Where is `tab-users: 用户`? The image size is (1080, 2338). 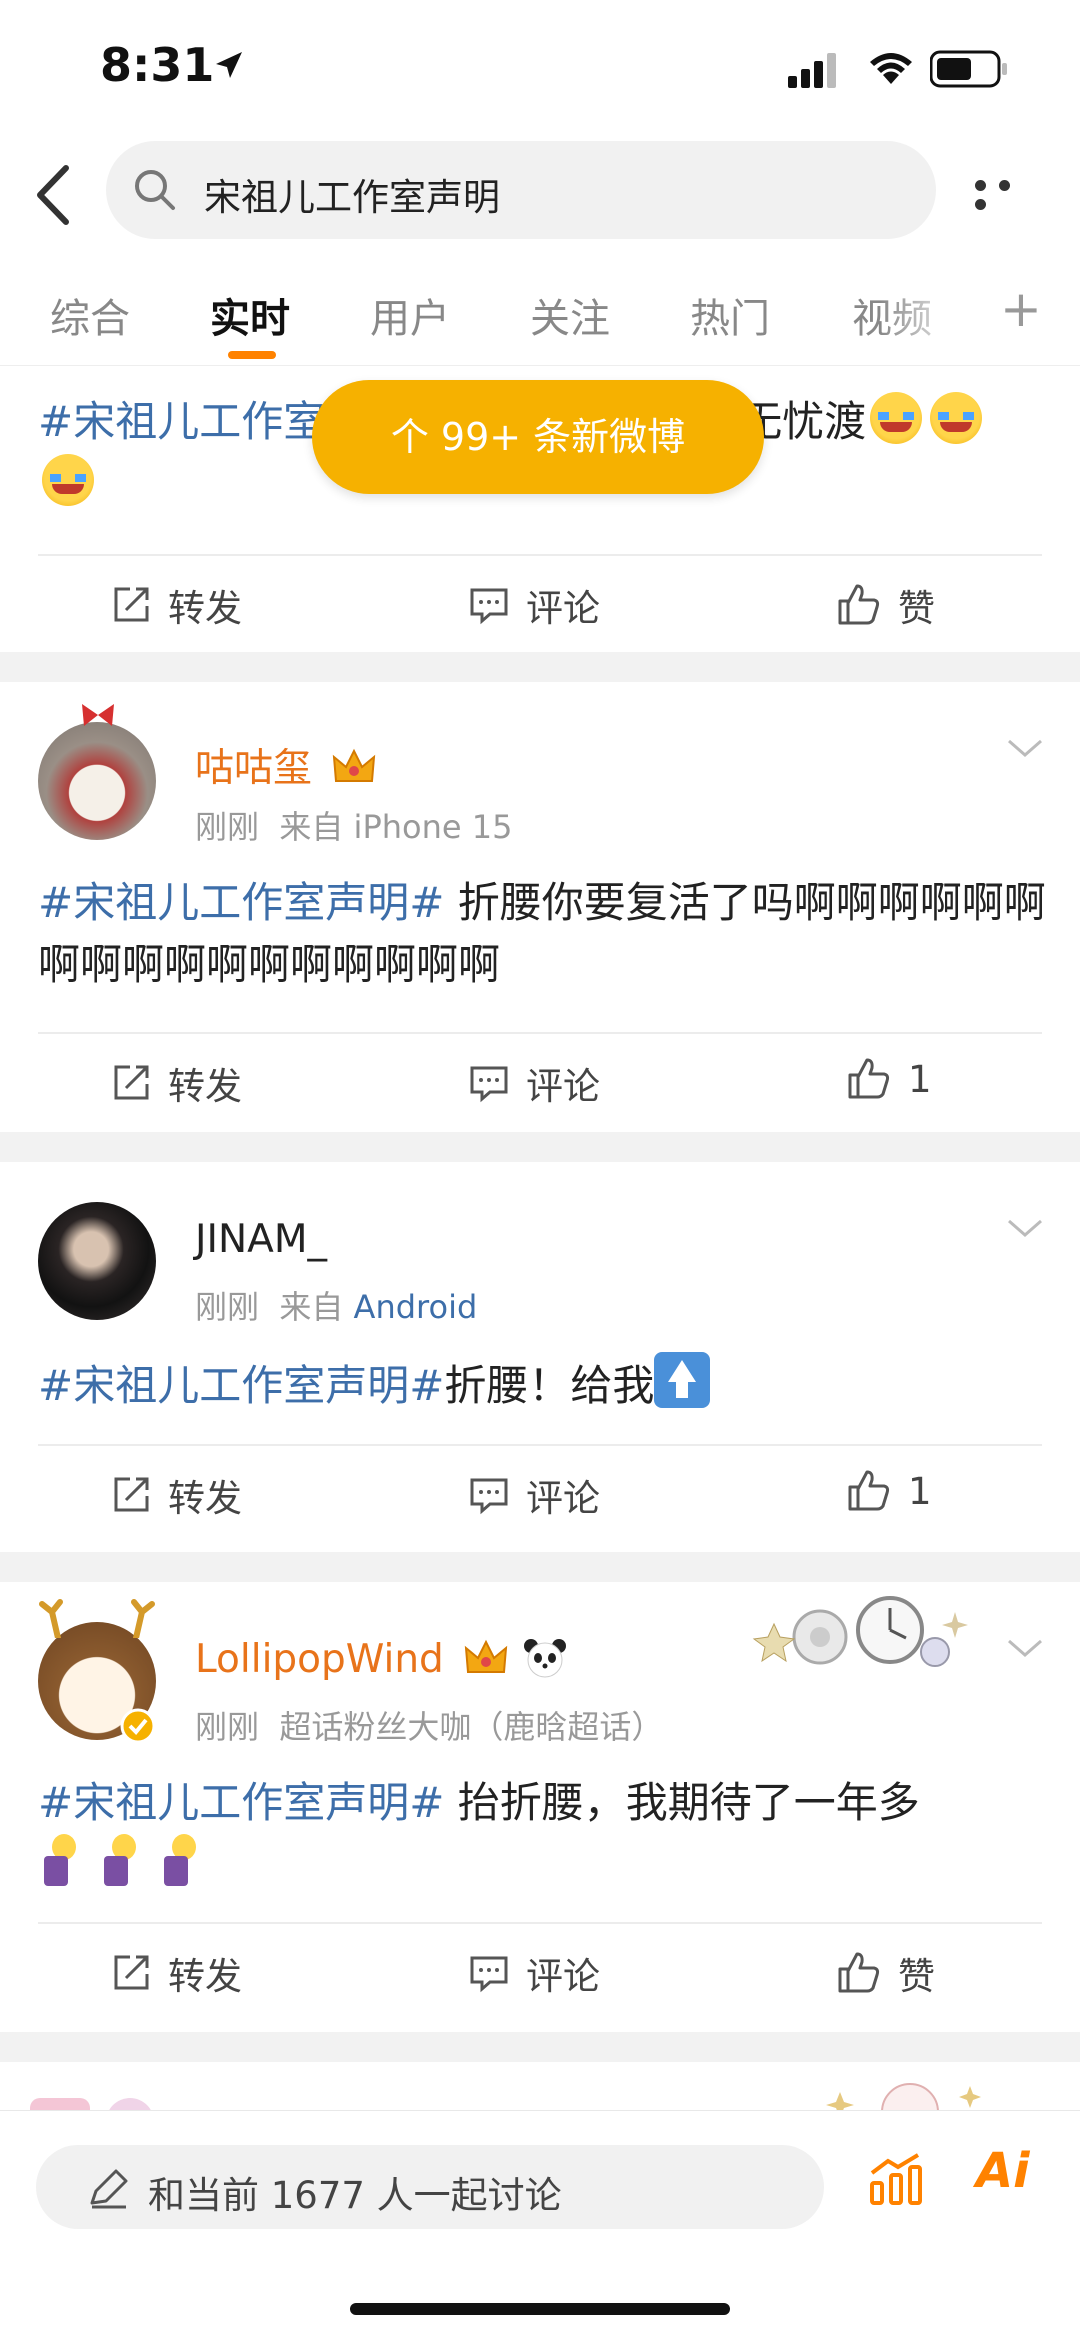 tab-users: 用户 is located at coordinates (410, 315).